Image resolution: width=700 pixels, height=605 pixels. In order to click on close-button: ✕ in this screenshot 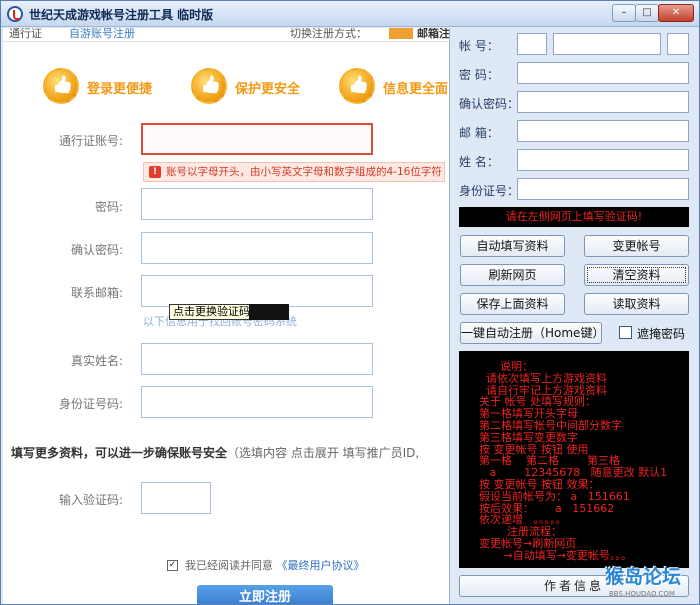, I will do `click(676, 13)`.